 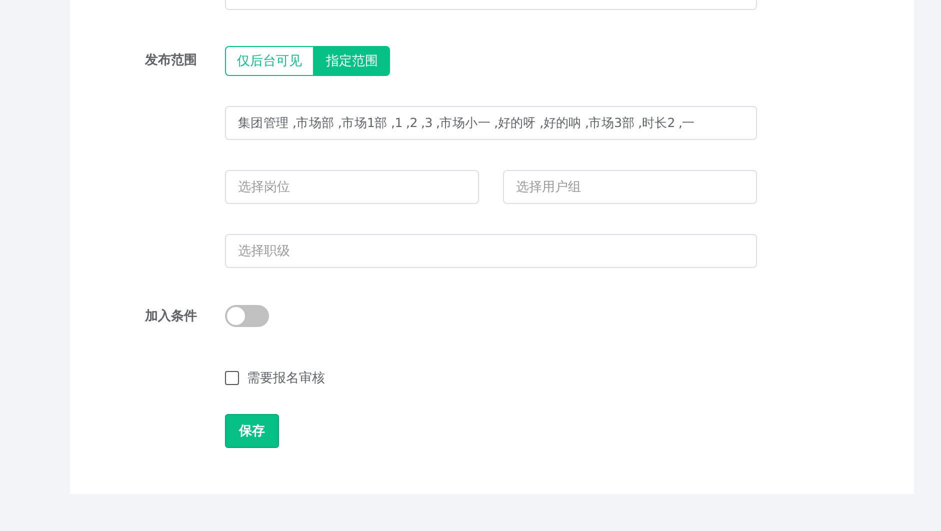 I want to click on select-field: 选择岗位, so click(x=352, y=187).